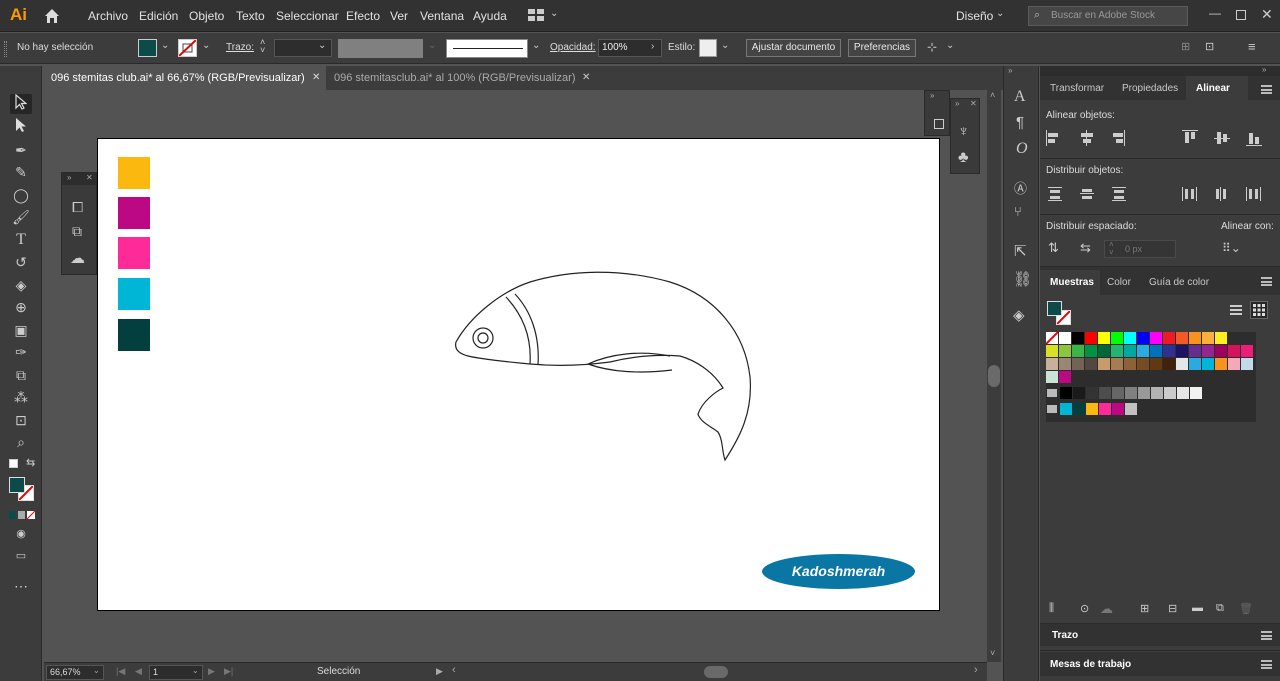  Describe the element at coordinates (716, 672) in the screenshot. I see `horizontal-scroll-thumb` at that location.